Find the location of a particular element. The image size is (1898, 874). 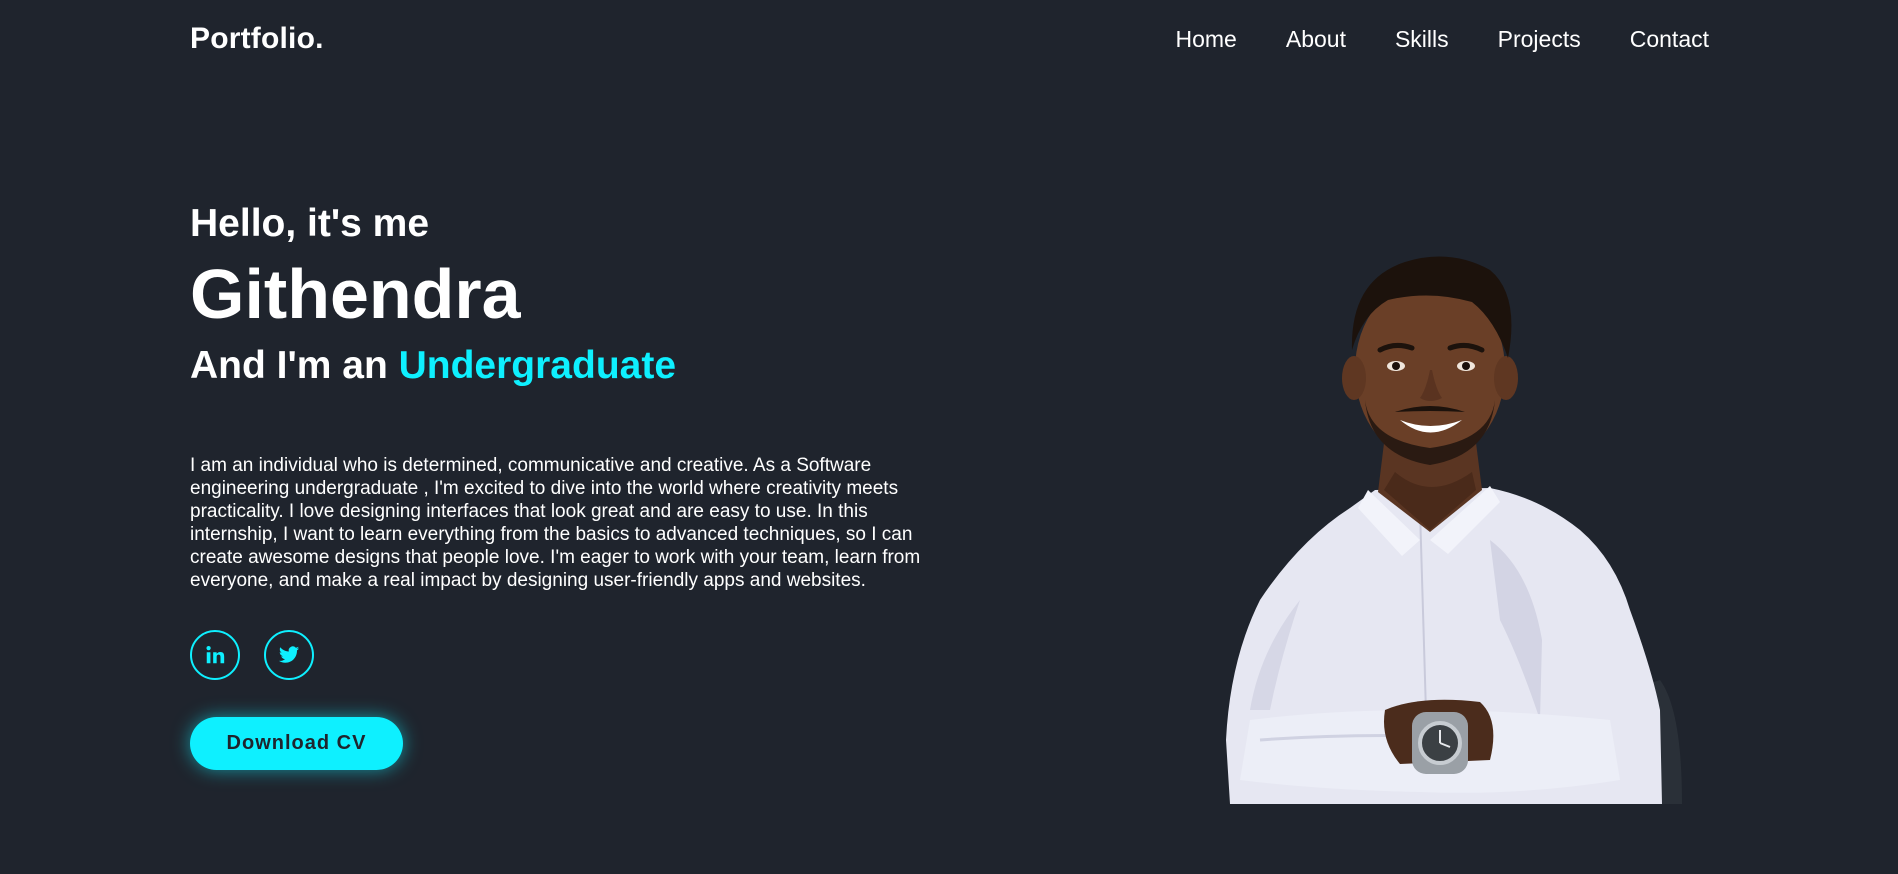

role-prefix: And I'm an is located at coordinates (294, 365).